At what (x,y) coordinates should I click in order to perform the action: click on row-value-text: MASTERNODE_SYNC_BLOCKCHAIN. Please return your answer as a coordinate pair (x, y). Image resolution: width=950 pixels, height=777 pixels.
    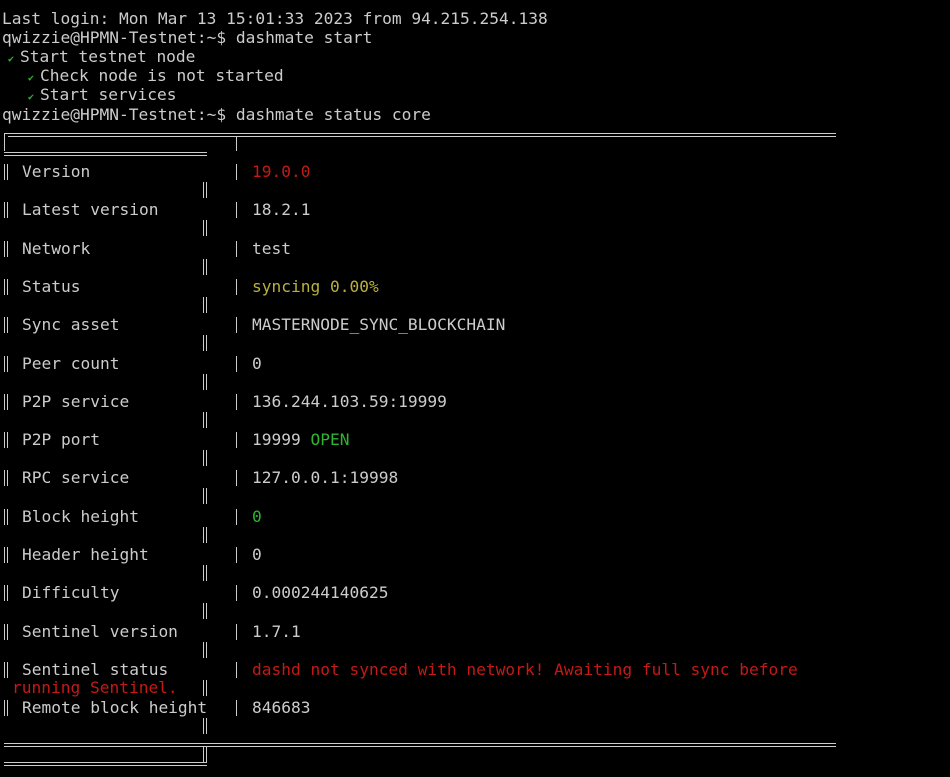
    Looking at the image, I should click on (379, 324).